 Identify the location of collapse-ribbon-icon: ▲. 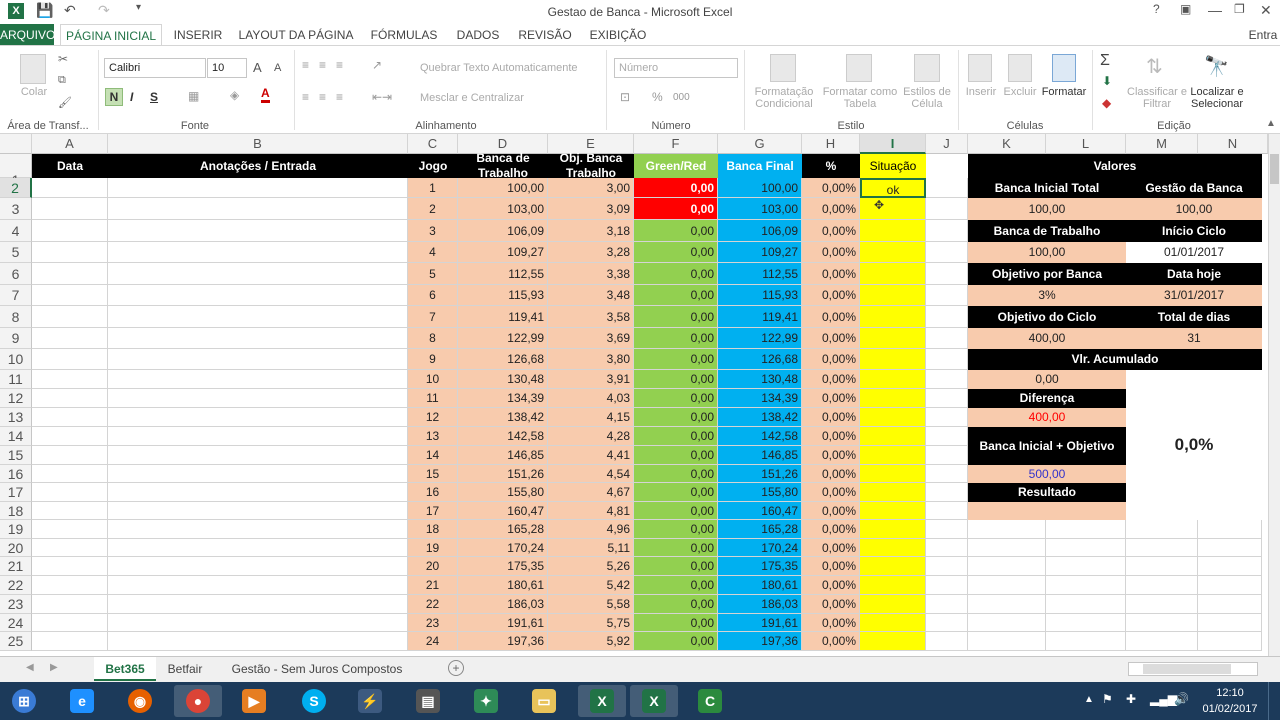
(1271, 123).